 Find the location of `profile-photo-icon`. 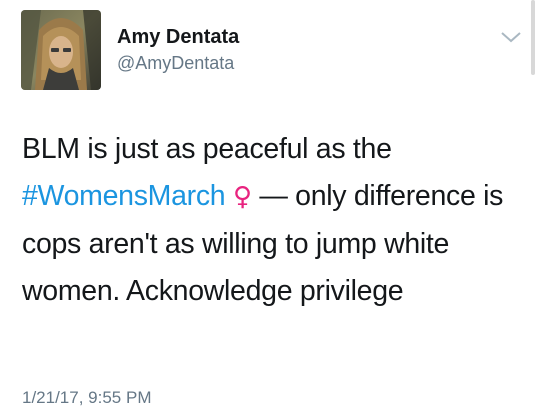

profile-photo-icon is located at coordinates (61, 50).